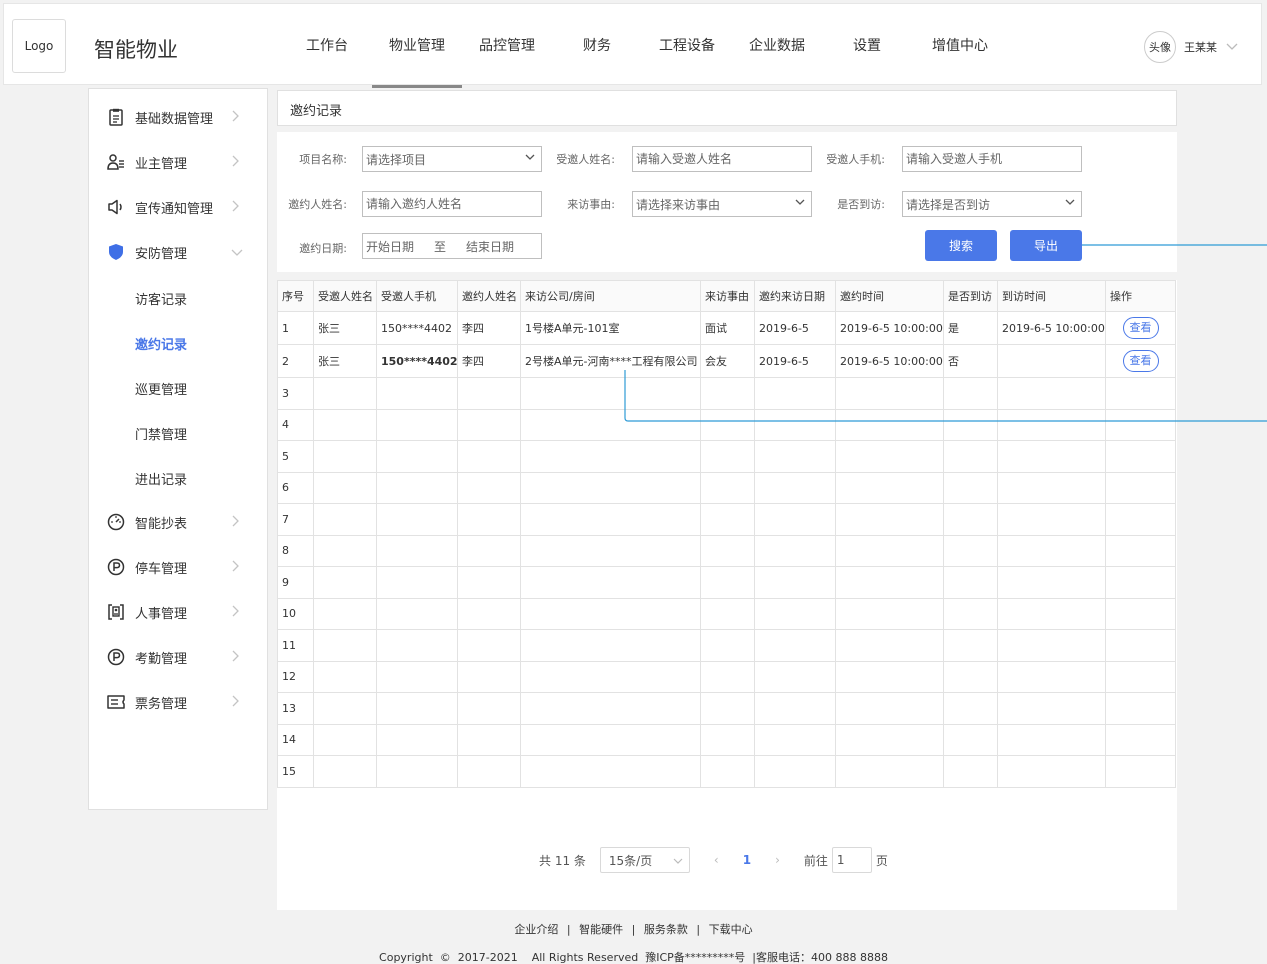 The height and width of the screenshot is (964, 1267). I want to click on inviter-name-input, so click(453, 204).